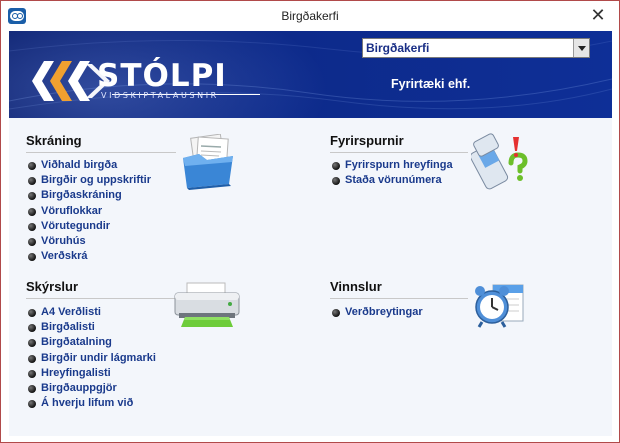  What do you see at coordinates (356, 286) in the screenshot?
I see `section-title: Vinnslur` at bounding box center [356, 286].